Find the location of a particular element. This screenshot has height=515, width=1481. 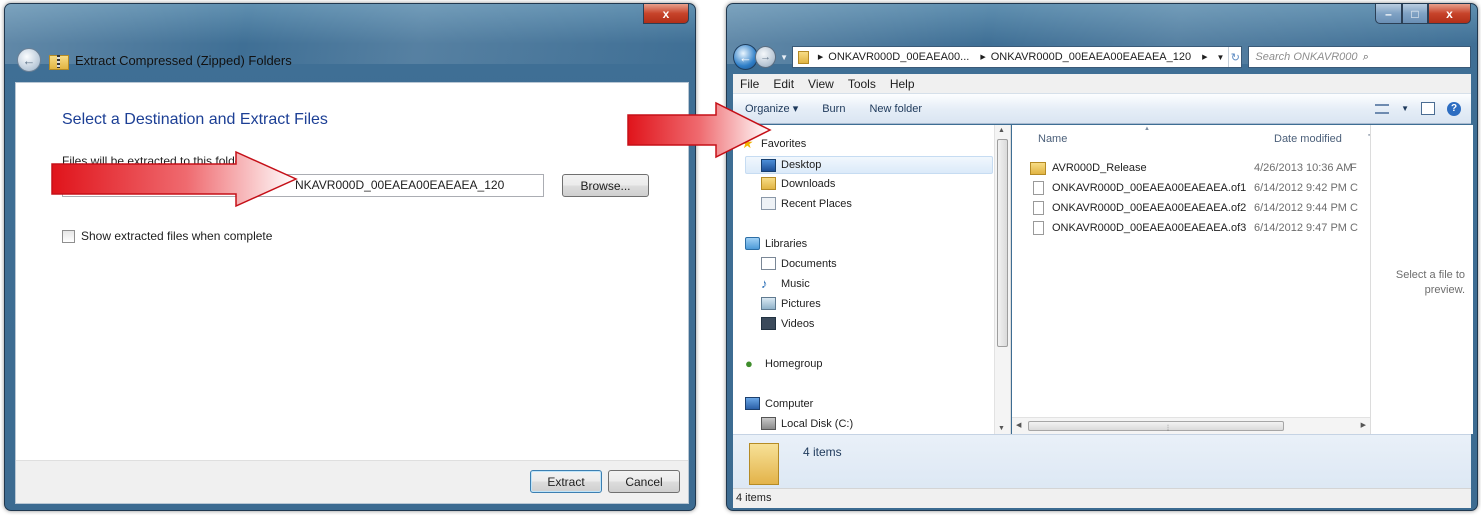

file-type: F is located at coordinates (1353, 168).